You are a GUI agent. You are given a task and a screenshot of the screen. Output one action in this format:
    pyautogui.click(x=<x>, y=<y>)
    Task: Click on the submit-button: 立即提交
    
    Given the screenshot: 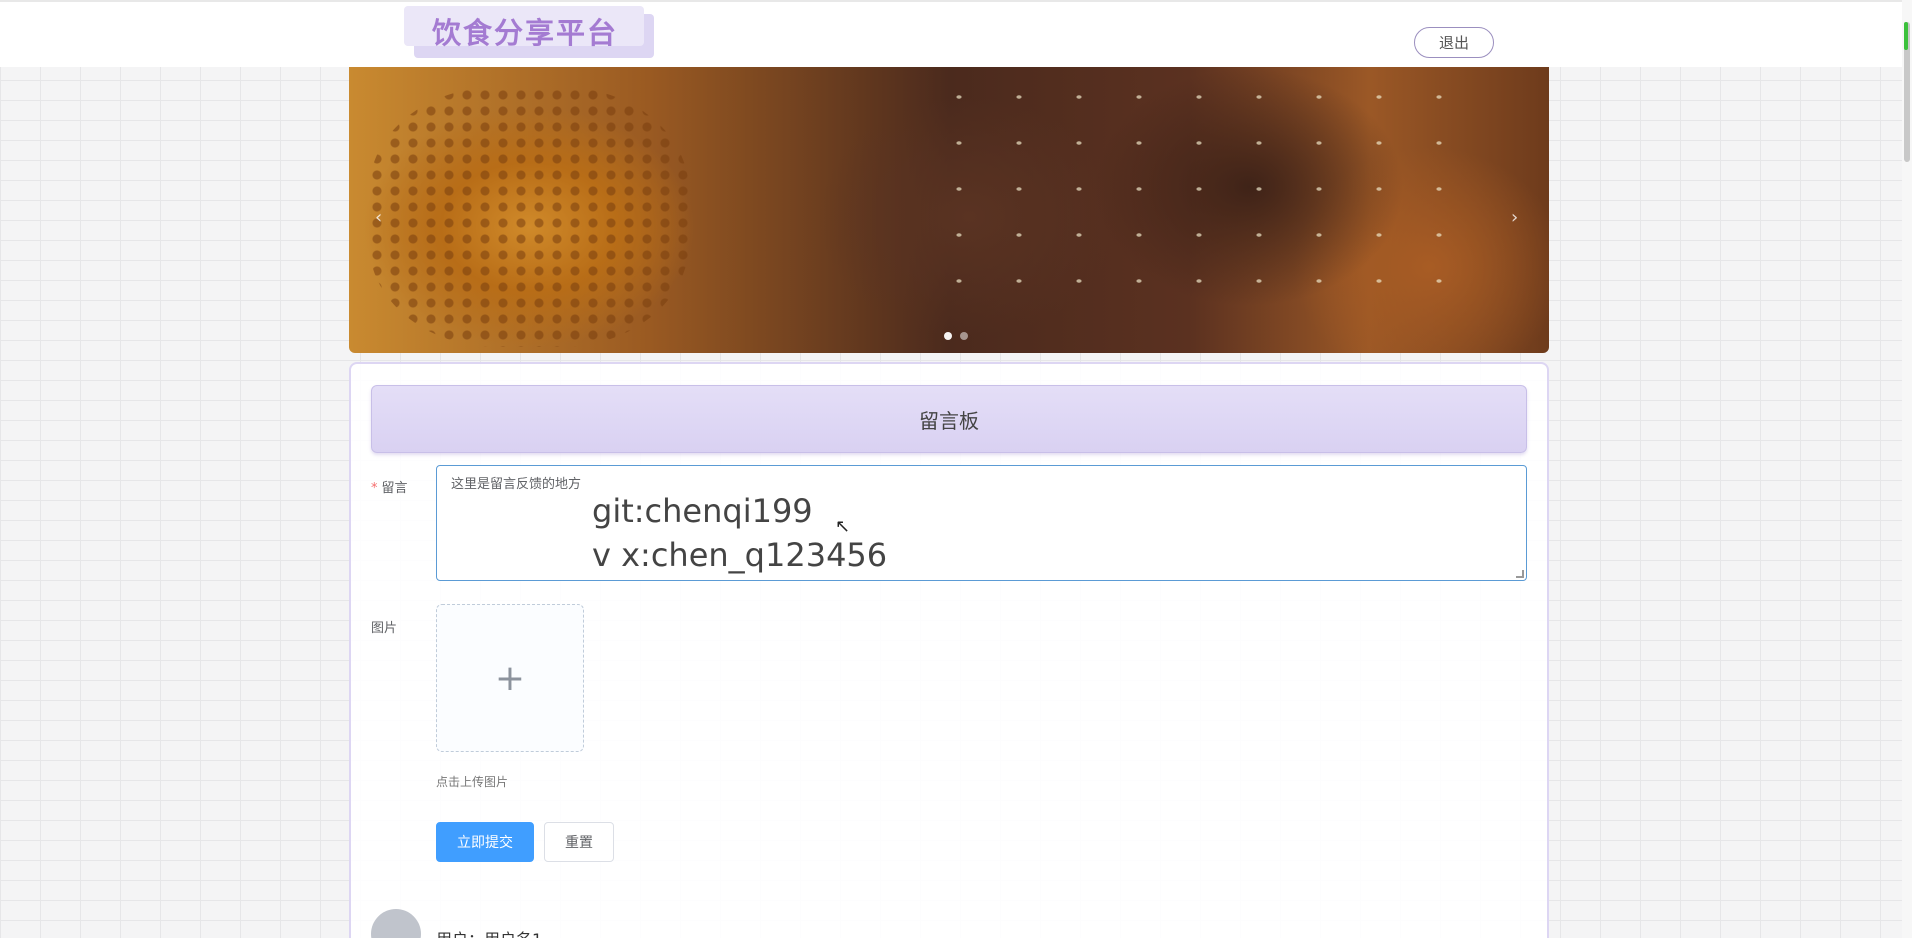 What is the action you would take?
    pyautogui.click(x=485, y=842)
    